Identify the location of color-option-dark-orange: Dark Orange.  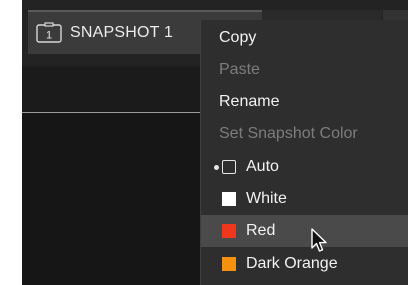
(304, 264).